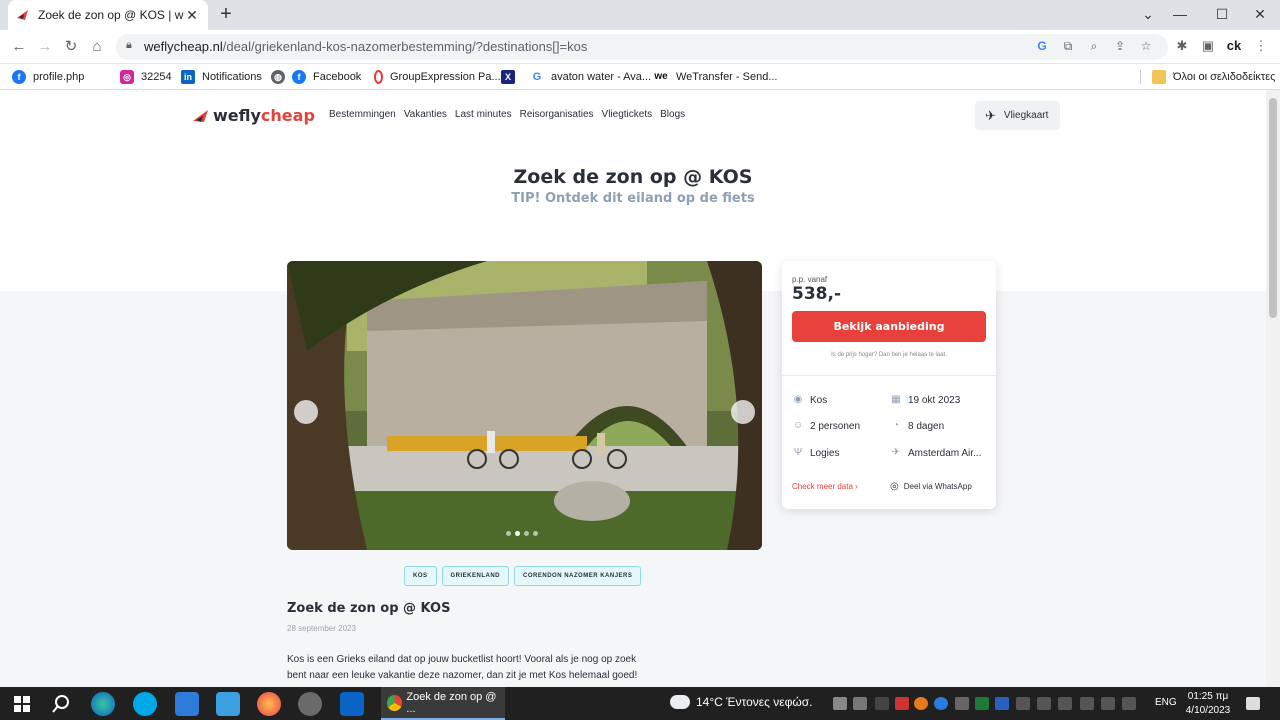 This screenshot has width=1280, height=720. What do you see at coordinates (253, 115) in the screenshot?
I see `site-logo: wefly cheap` at bounding box center [253, 115].